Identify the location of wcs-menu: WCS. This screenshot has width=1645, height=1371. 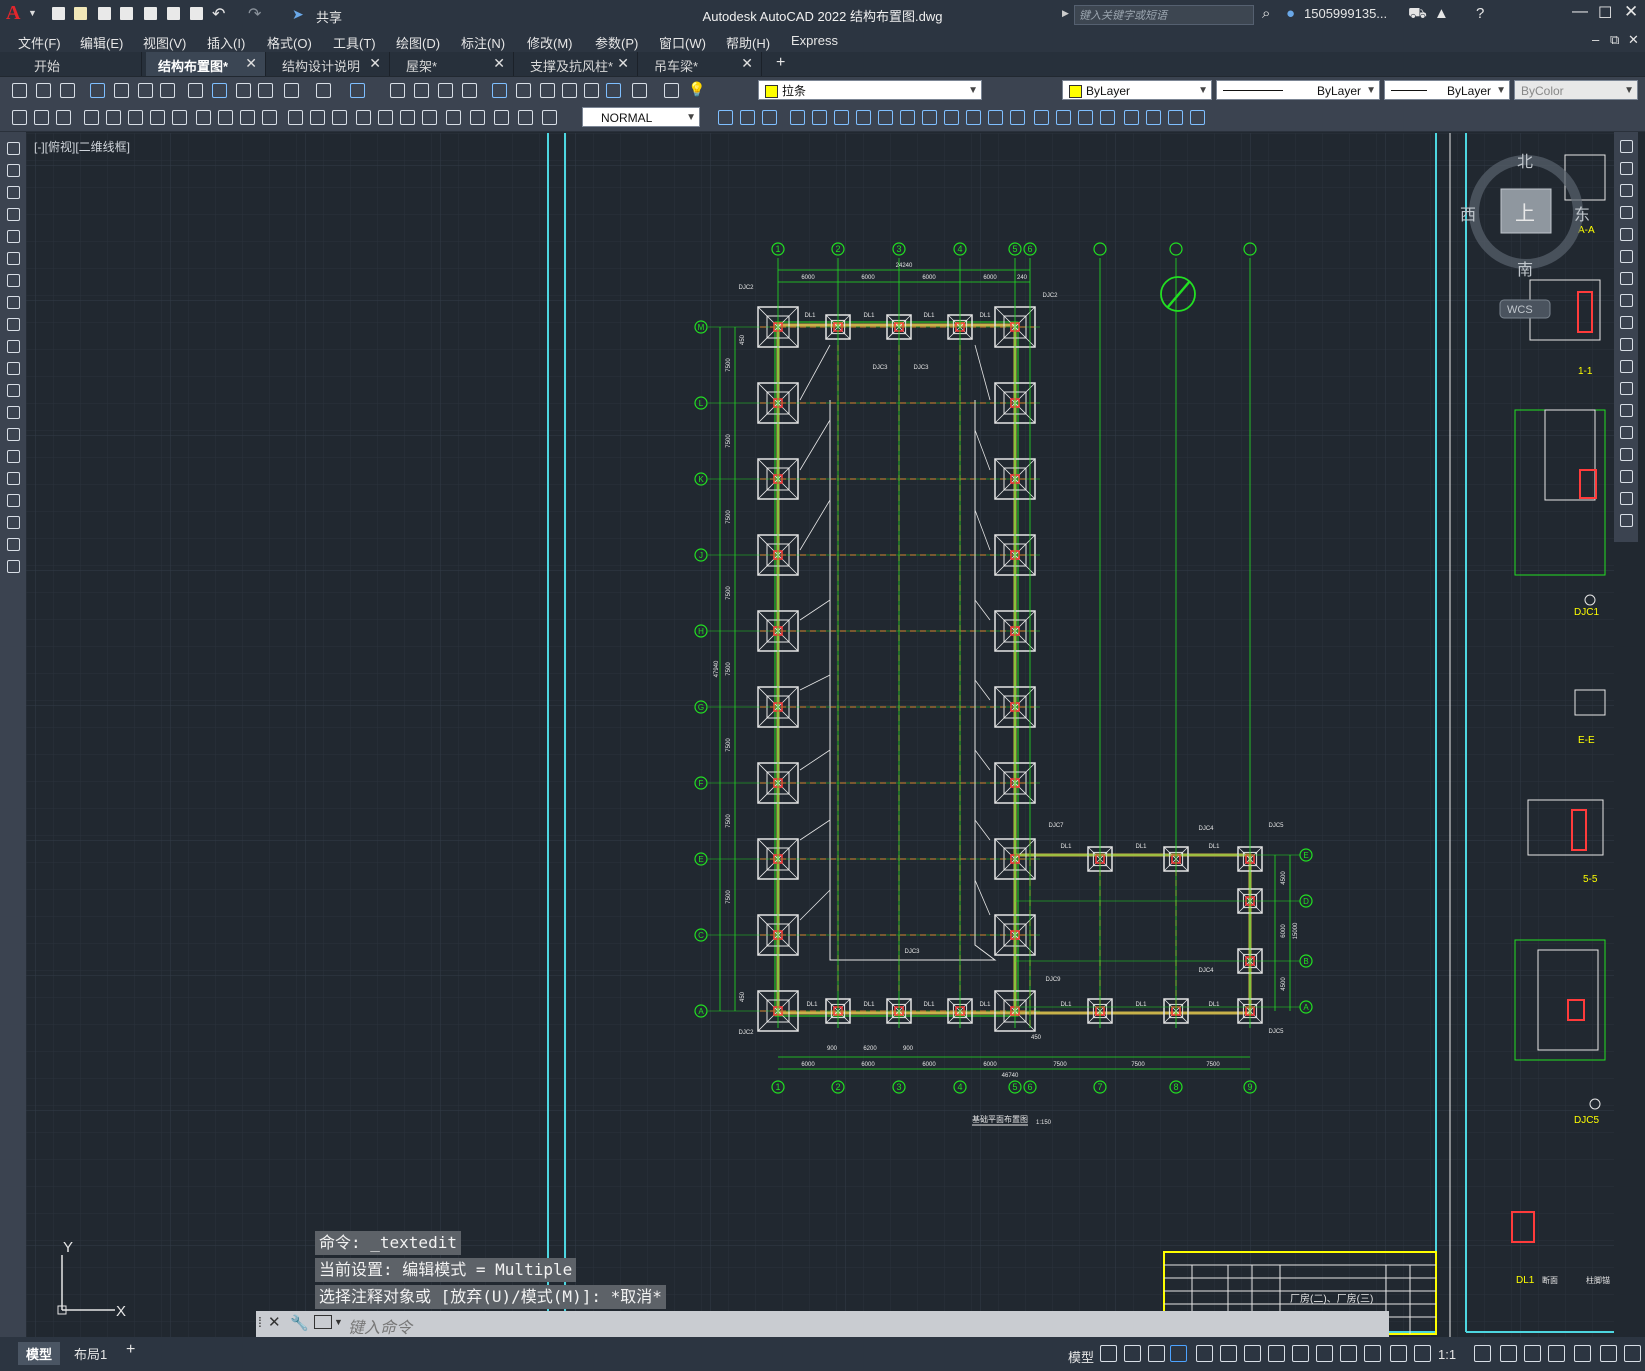
(1520, 310).